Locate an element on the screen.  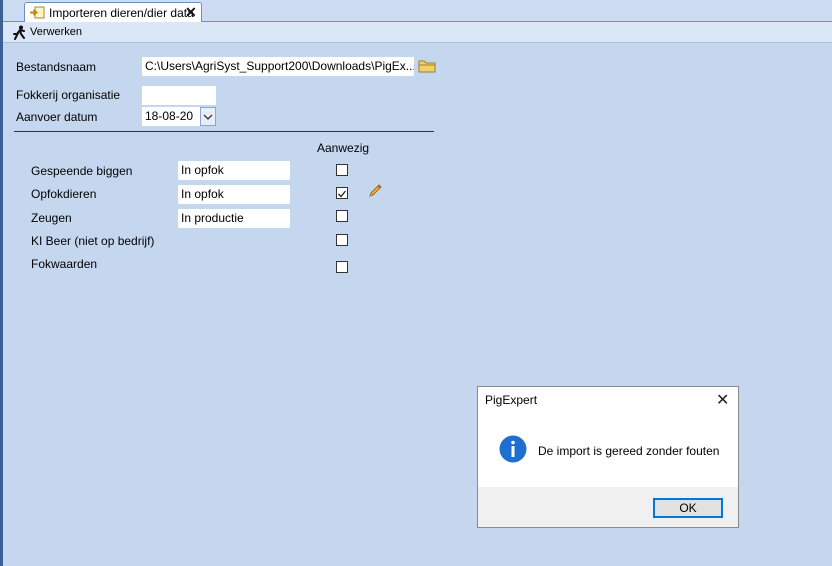
folder-icon is located at coordinates (427, 65).